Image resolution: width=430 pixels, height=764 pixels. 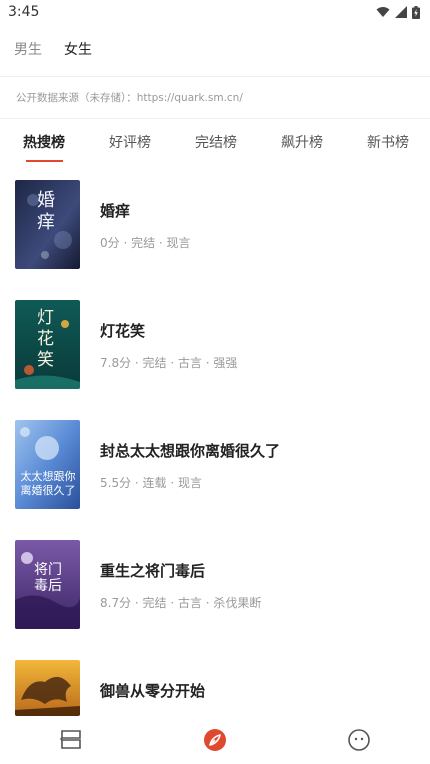 I want to click on book-meta-1: 0分 · 完结 · 现言, so click(x=145, y=243).